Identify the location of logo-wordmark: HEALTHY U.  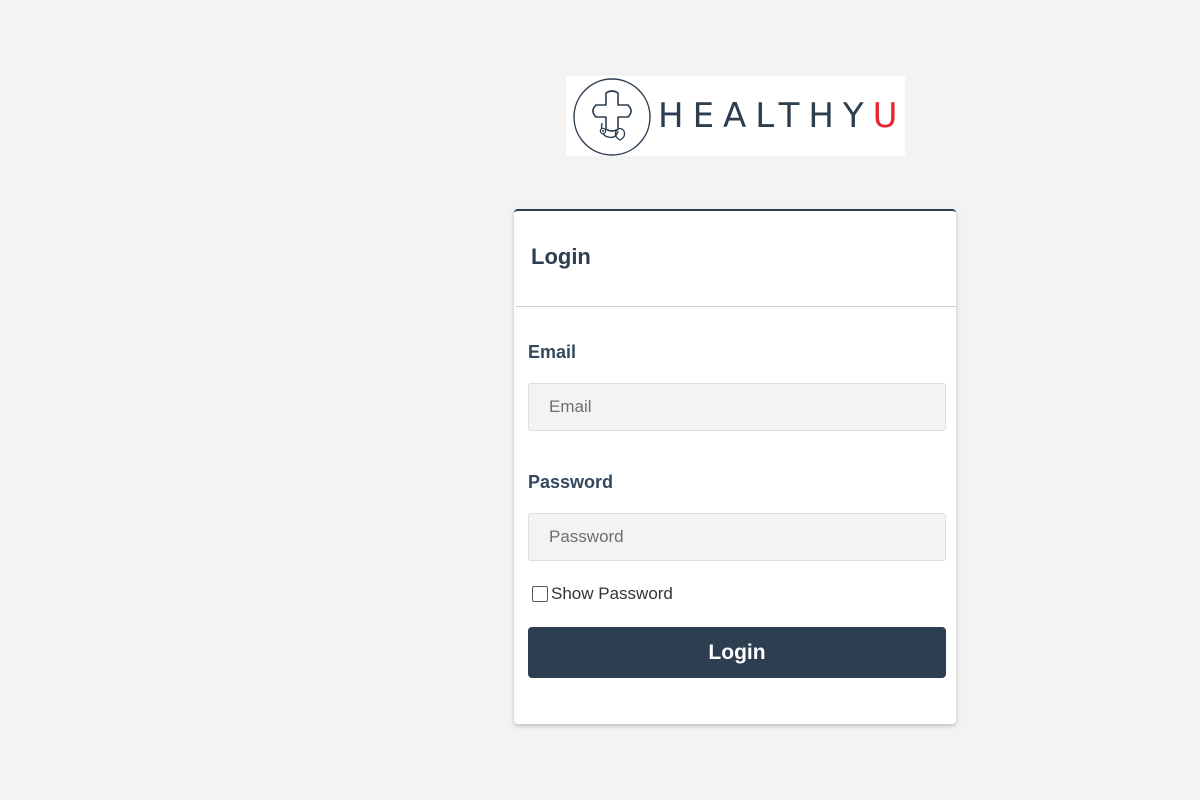
(782, 116).